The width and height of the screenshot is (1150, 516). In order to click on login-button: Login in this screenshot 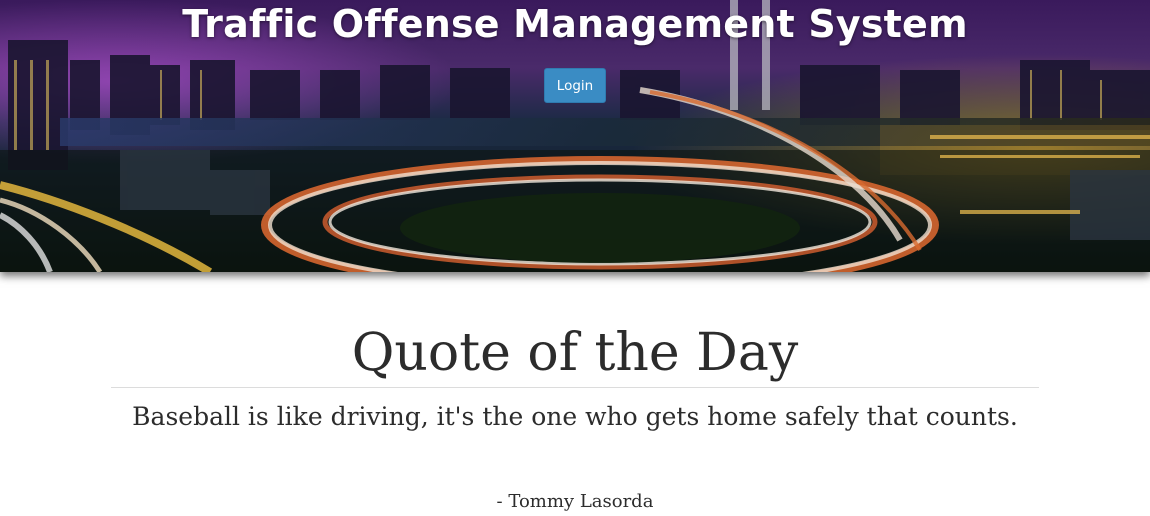, I will do `click(575, 85)`.